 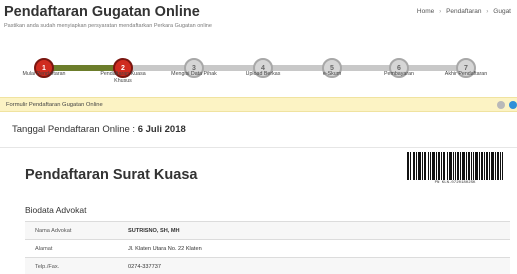 What do you see at coordinates (111, 175) in the screenshot?
I see `section-title: Pendaftaran Surat Kuasa` at bounding box center [111, 175].